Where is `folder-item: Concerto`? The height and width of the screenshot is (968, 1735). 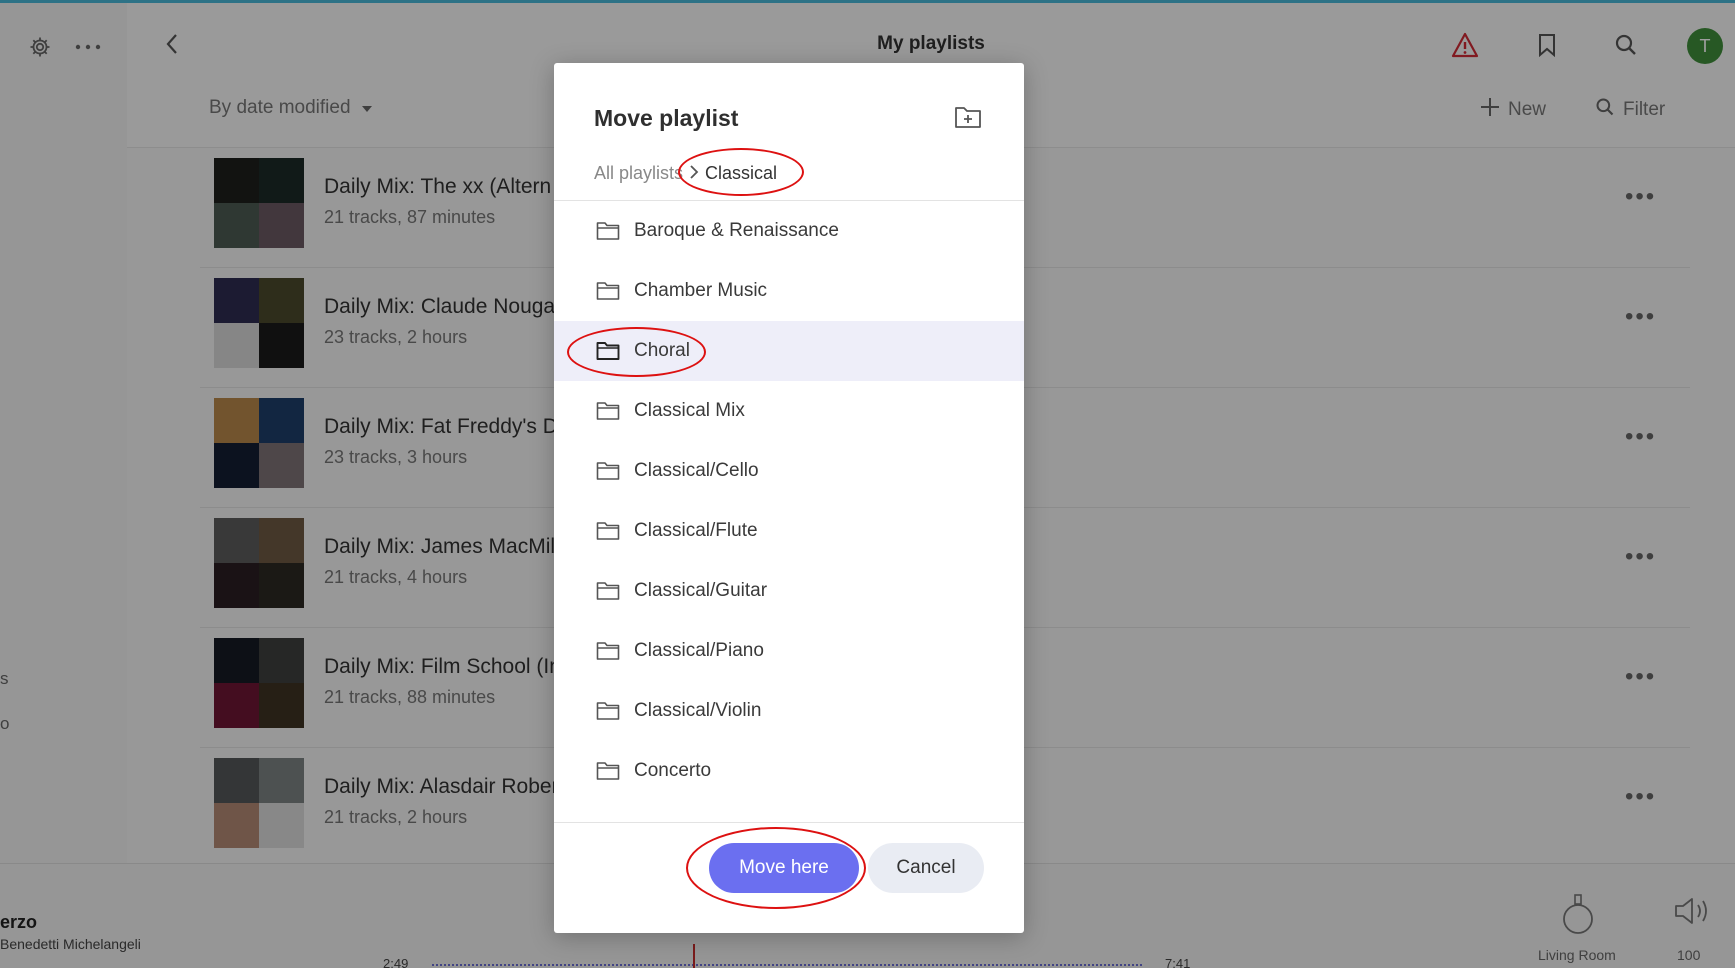
folder-item: Concerto is located at coordinates (789, 771).